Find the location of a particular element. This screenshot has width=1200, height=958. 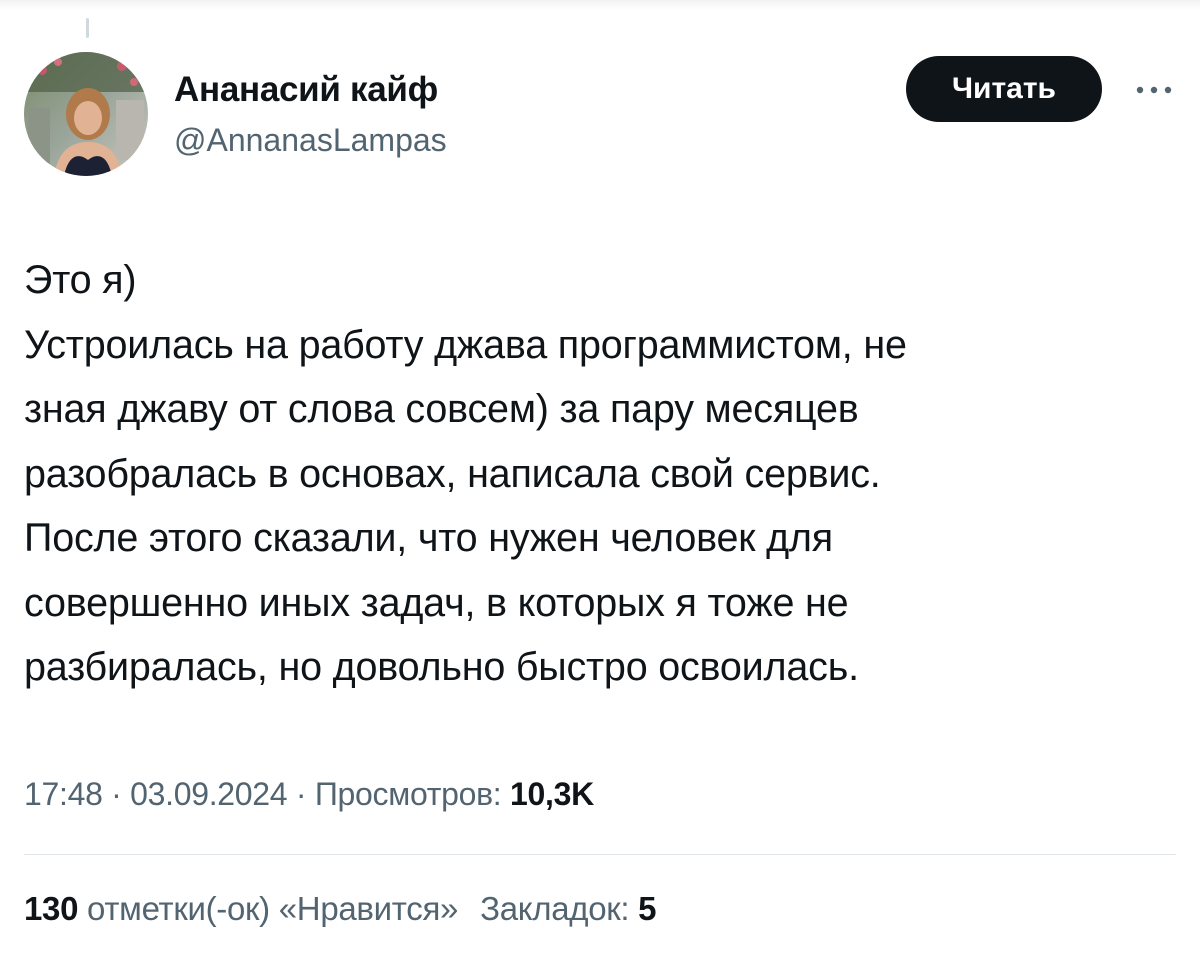

top-edge is located at coordinates (600, 5).